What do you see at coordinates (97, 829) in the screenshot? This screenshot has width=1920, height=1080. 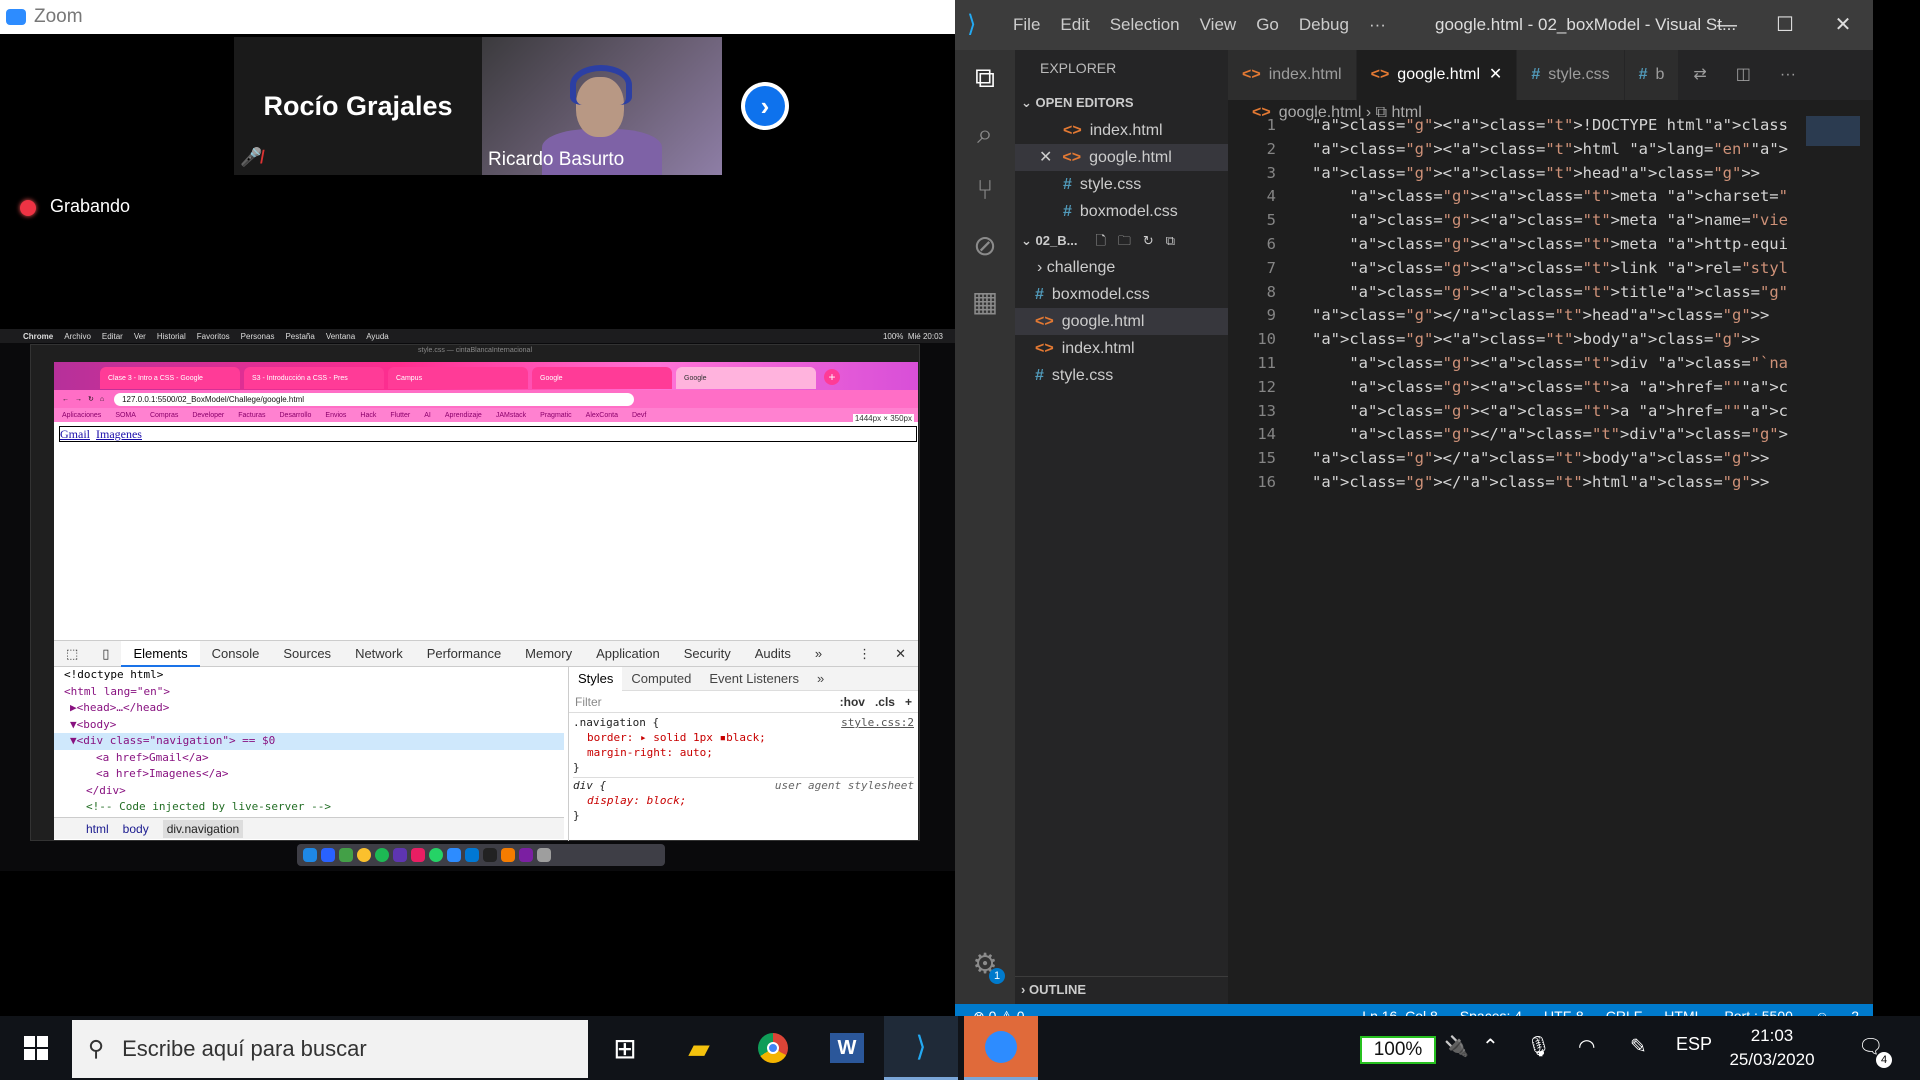 I see `breadcrumb-html: html` at bounding box center [97, 829].